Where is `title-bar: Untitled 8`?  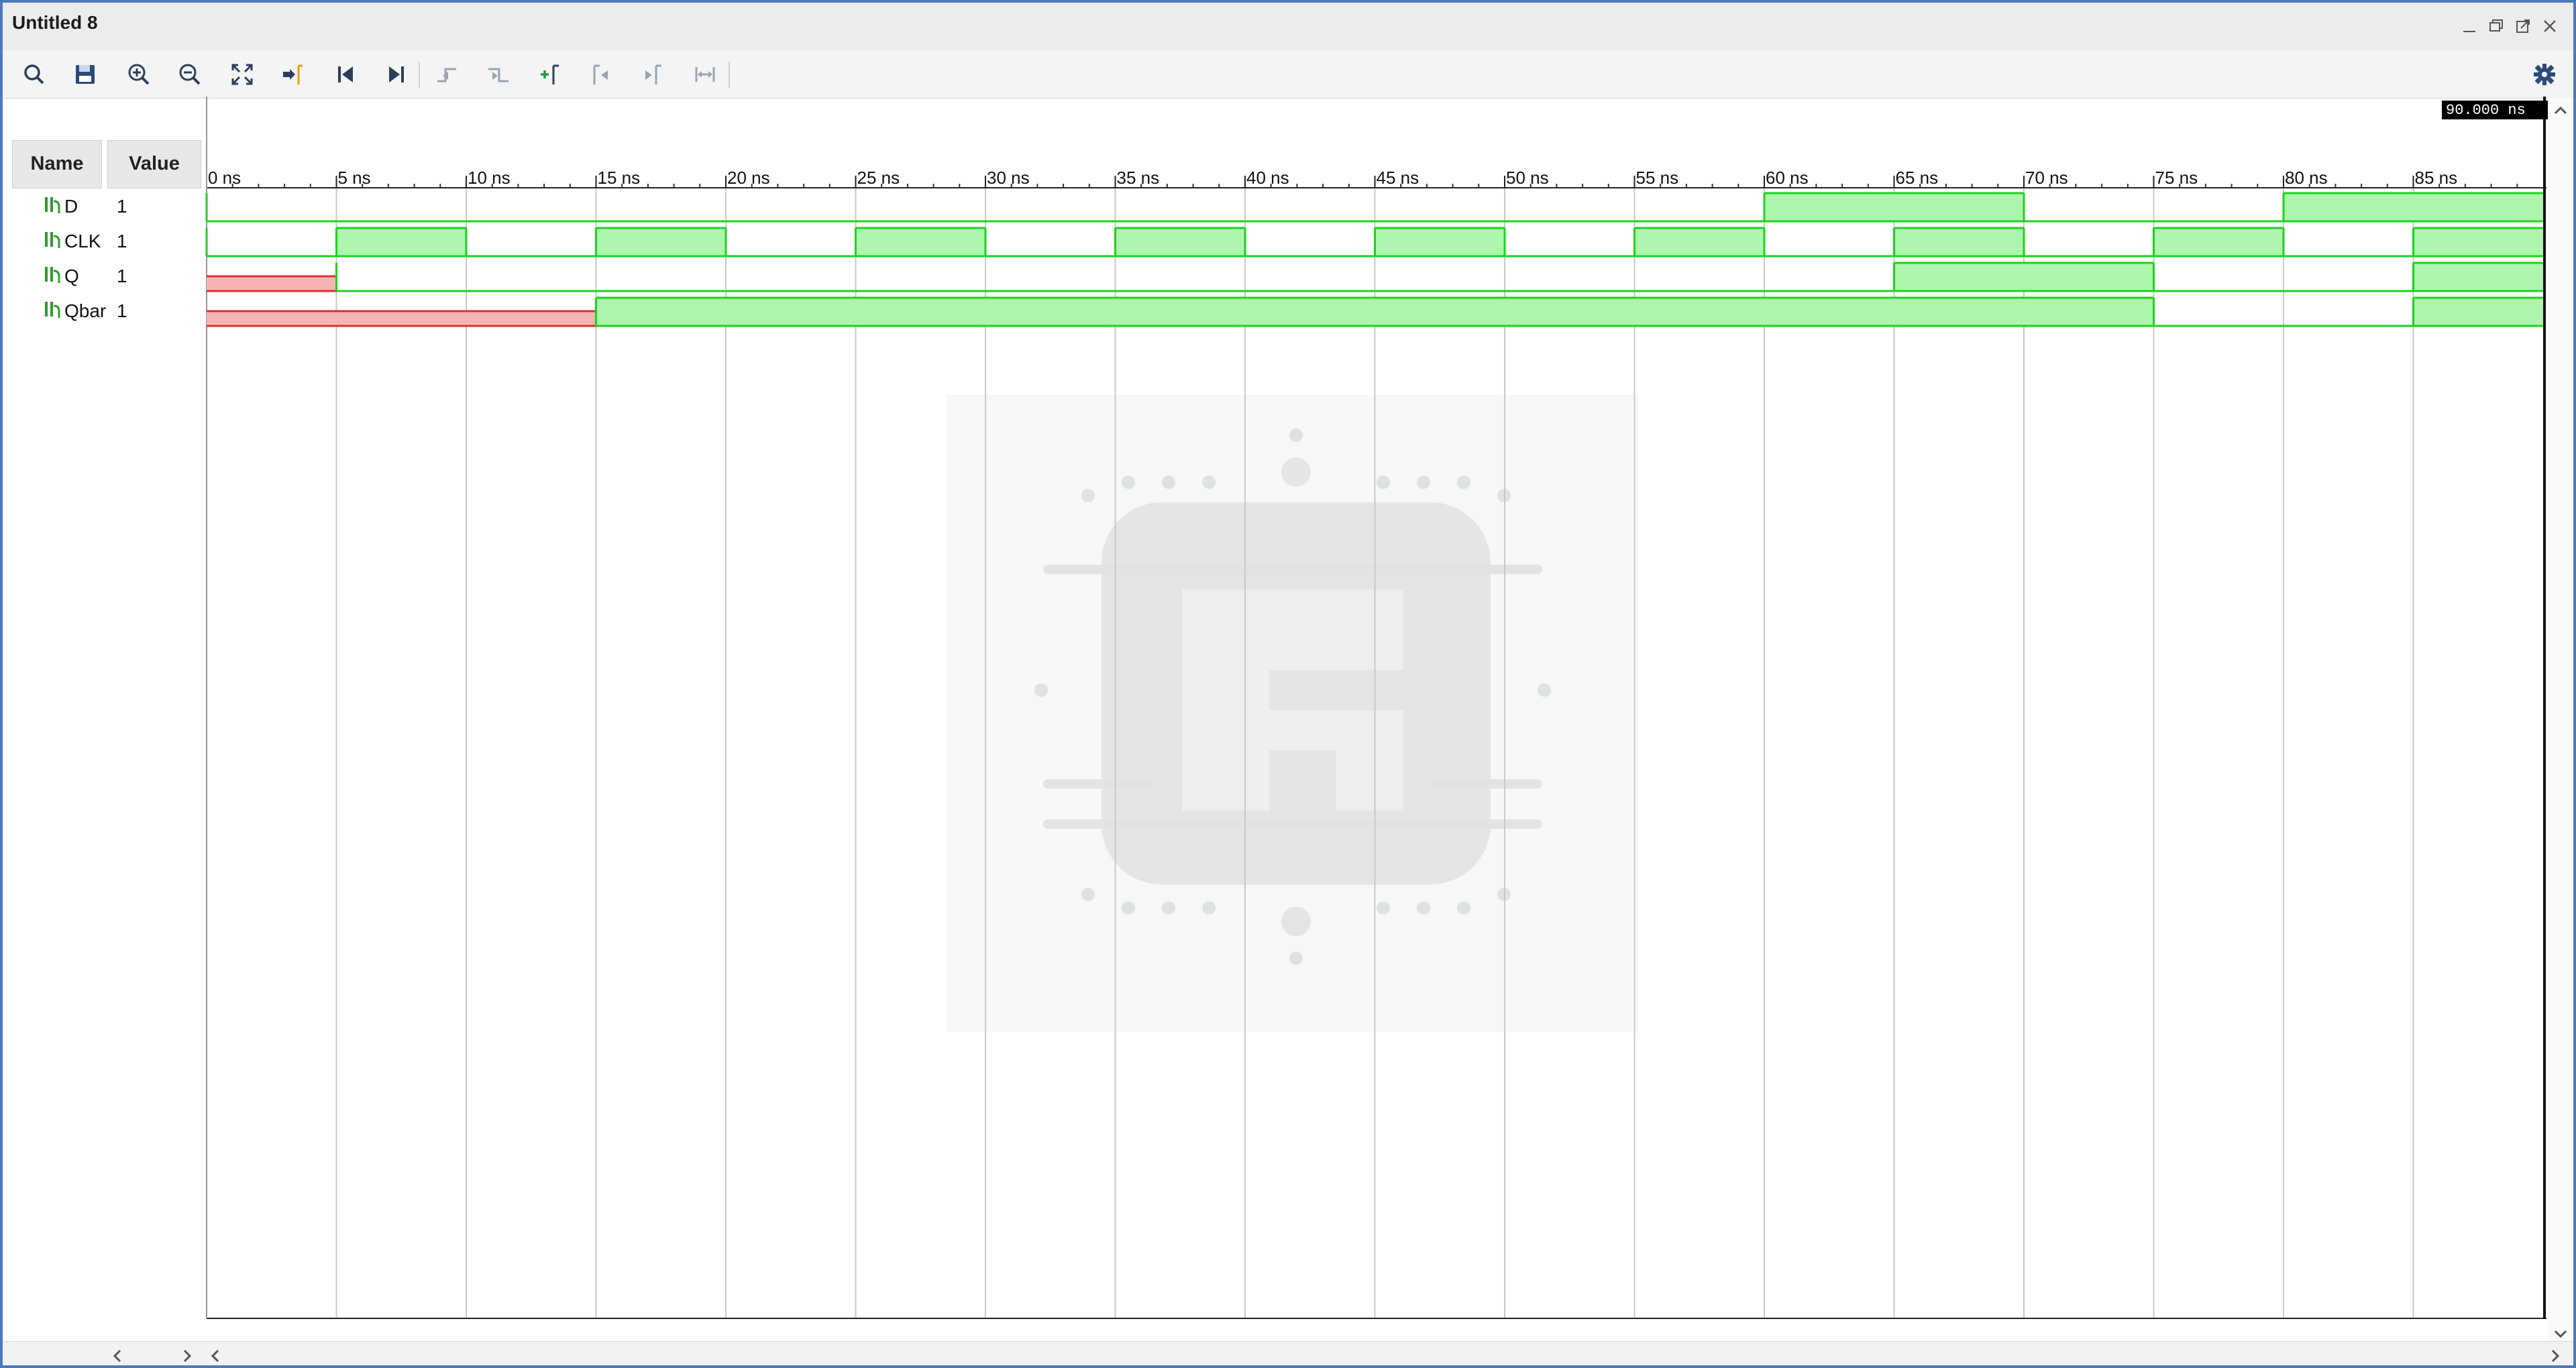
title-bar: Untitled 8 is located at coordinates (1288, 27).